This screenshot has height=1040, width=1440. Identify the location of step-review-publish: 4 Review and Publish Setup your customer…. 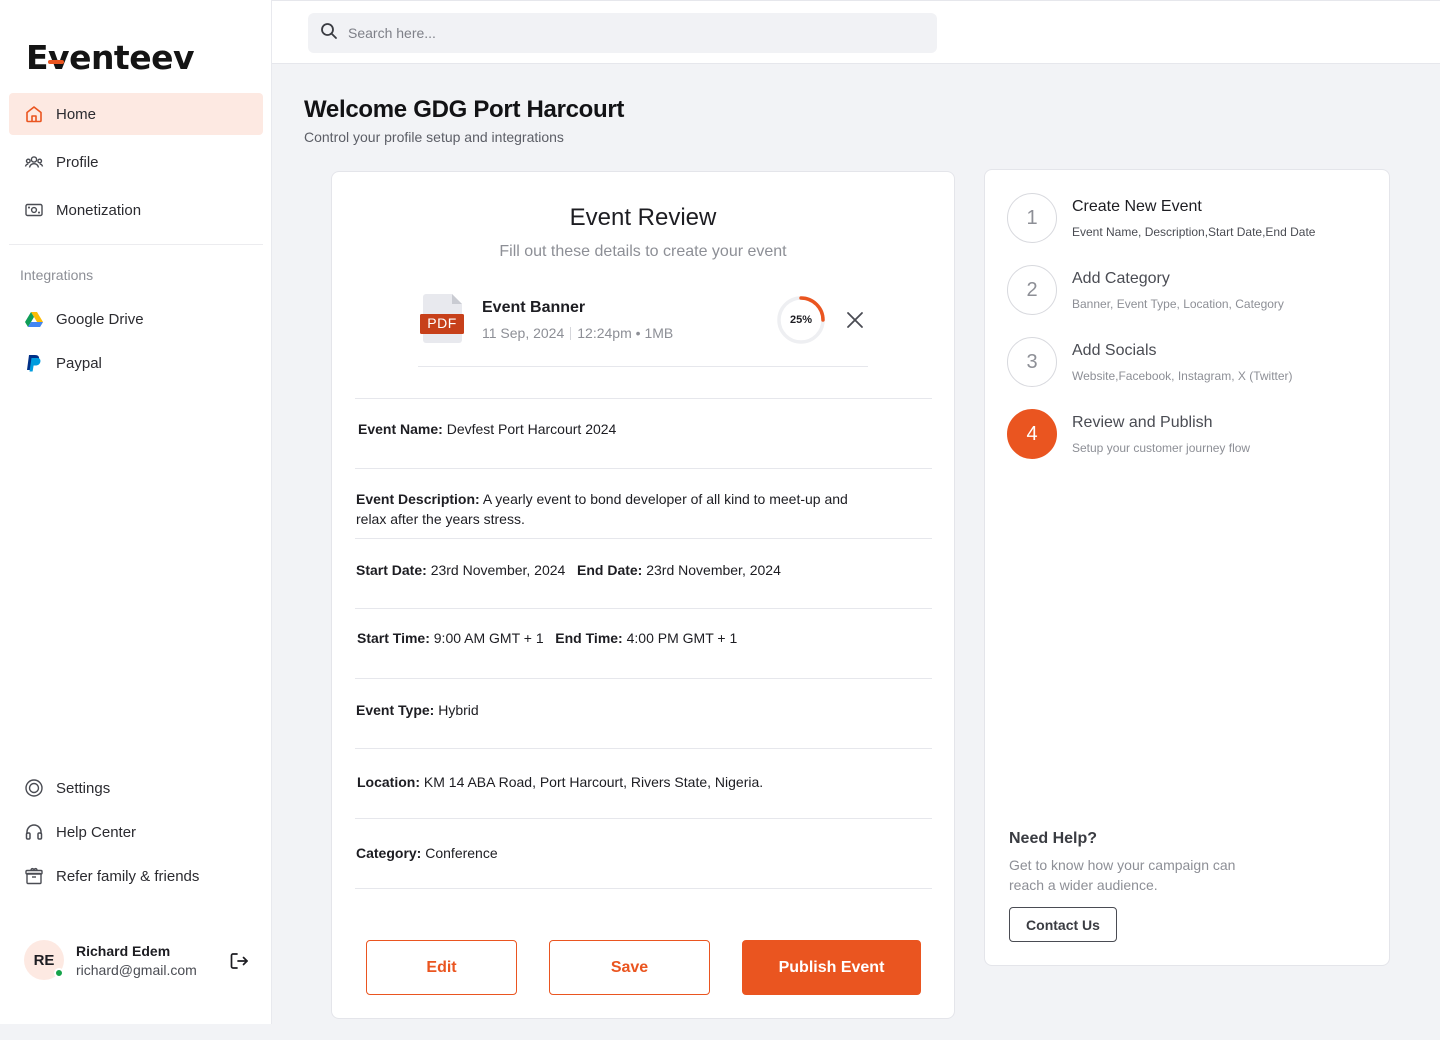
(1192, 435).